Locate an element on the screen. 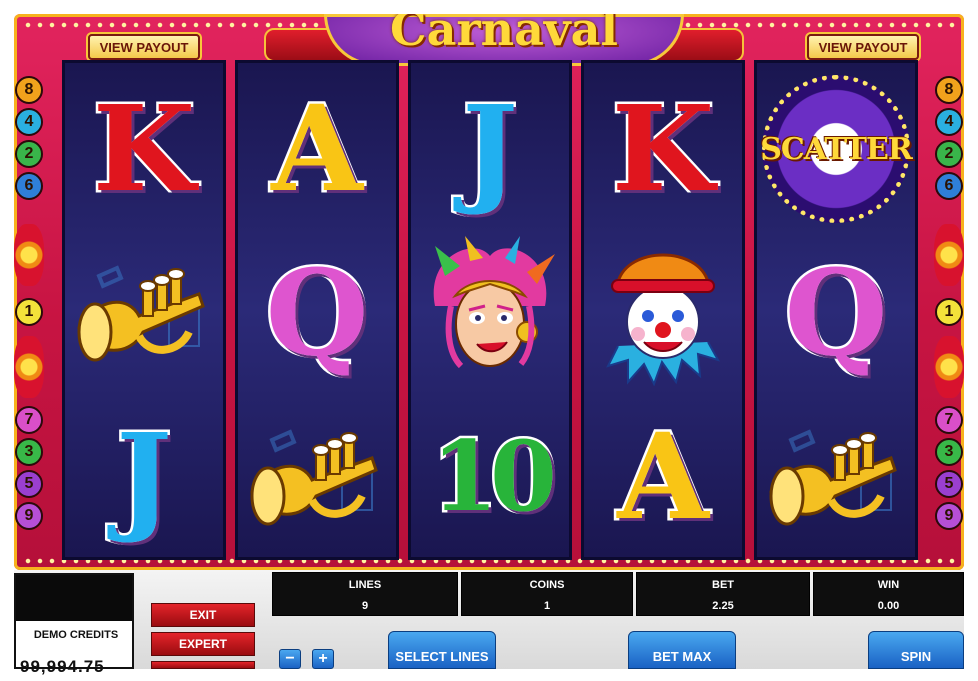  reel-symbol: 10 is located at coordinates (490, 477).